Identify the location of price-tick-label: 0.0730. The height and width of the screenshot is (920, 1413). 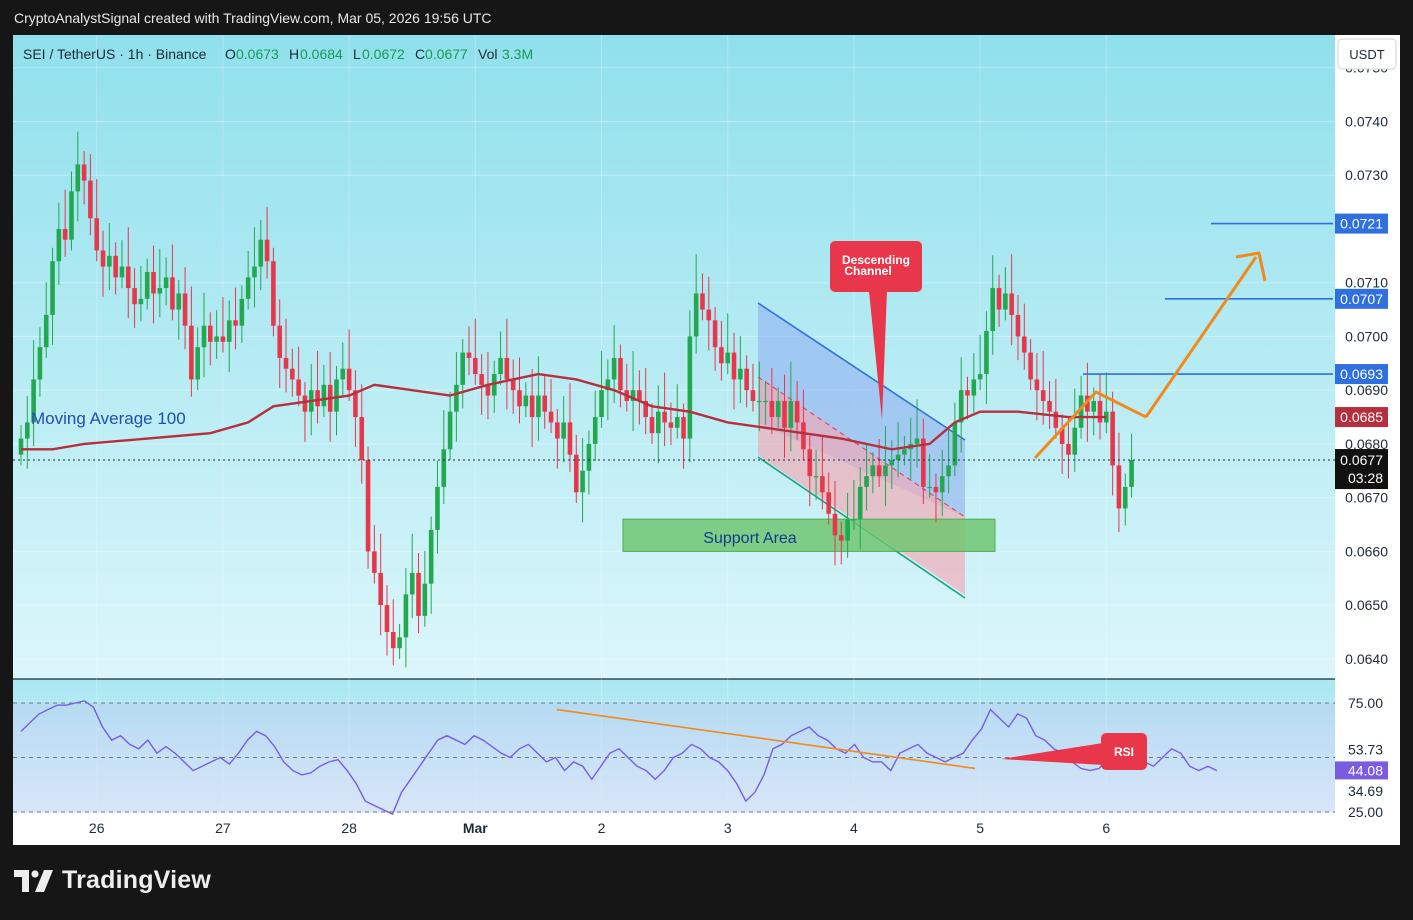
(1366, 175).